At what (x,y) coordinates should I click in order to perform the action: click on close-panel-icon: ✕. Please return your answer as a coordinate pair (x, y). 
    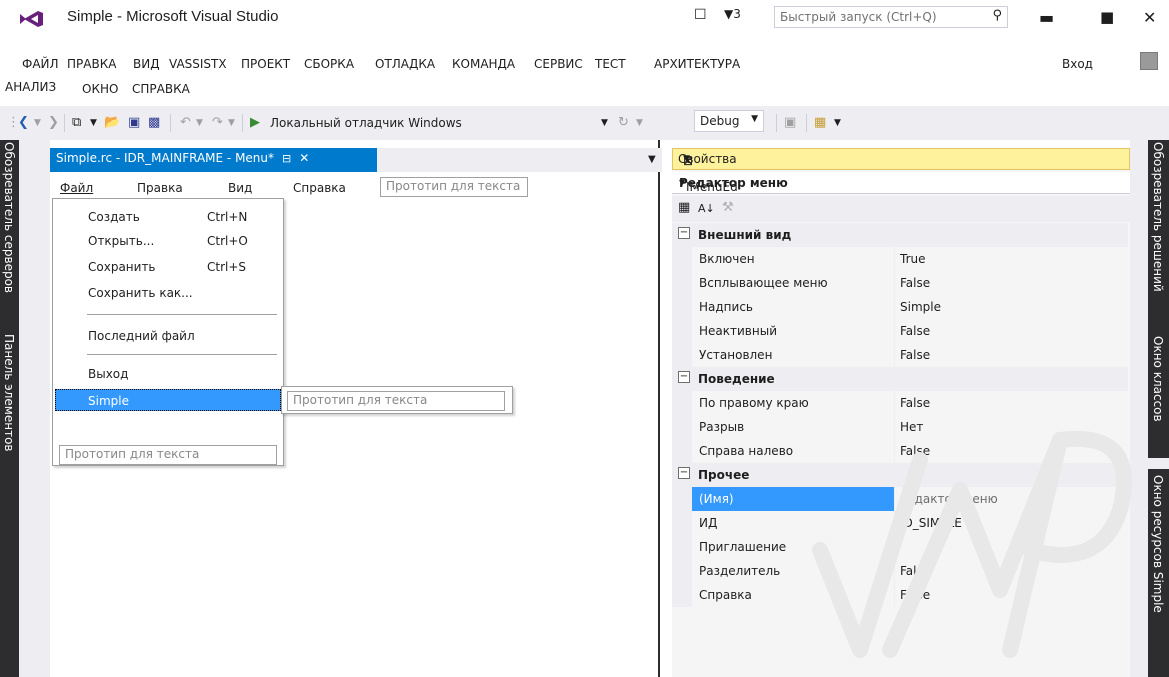
    Looking at the image, I should click on (688, 161).